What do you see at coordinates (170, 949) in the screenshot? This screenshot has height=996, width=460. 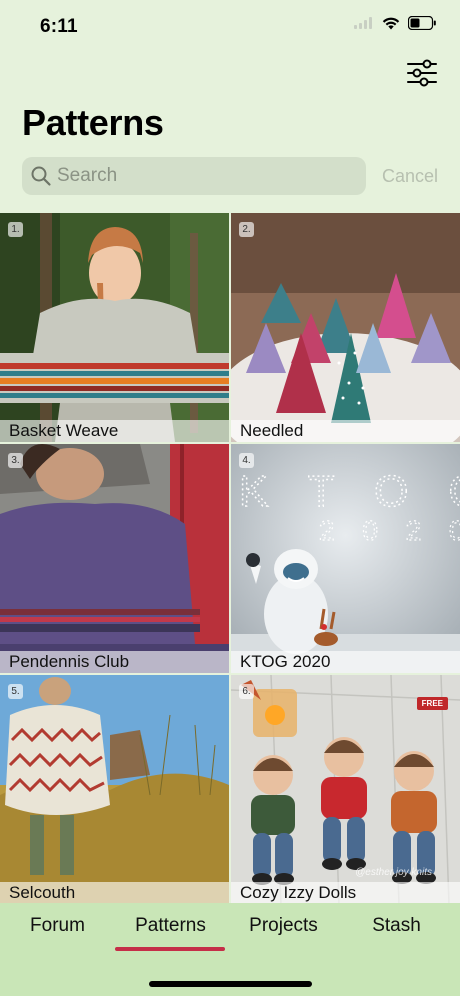 I see `active-tab-indicator` at bounding box center [170, 949].